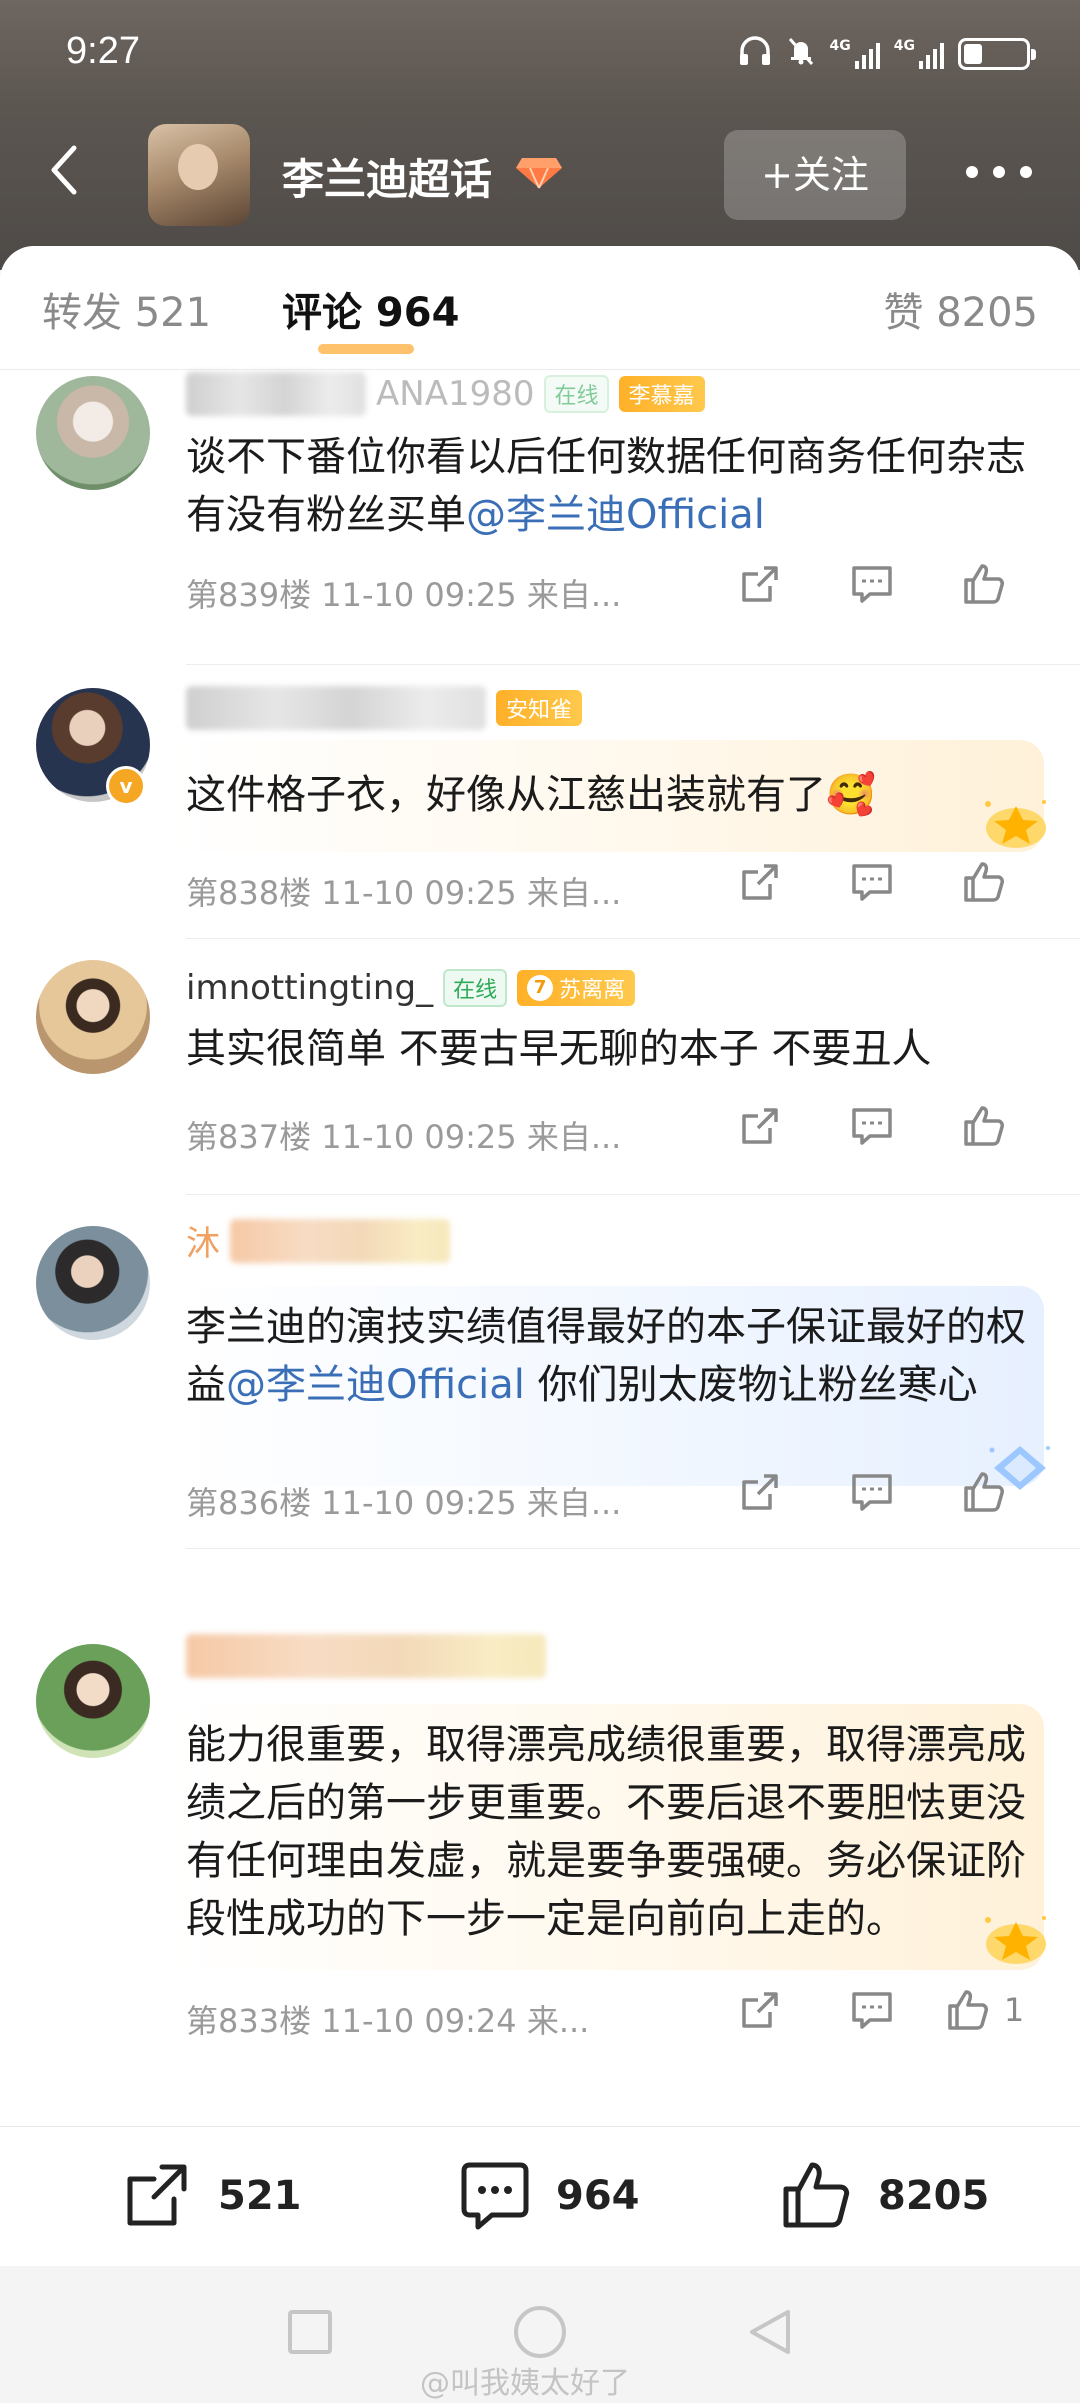 This screenshot has height=2403, width=1080. I want to click on battery-icon, so click(997, 54).